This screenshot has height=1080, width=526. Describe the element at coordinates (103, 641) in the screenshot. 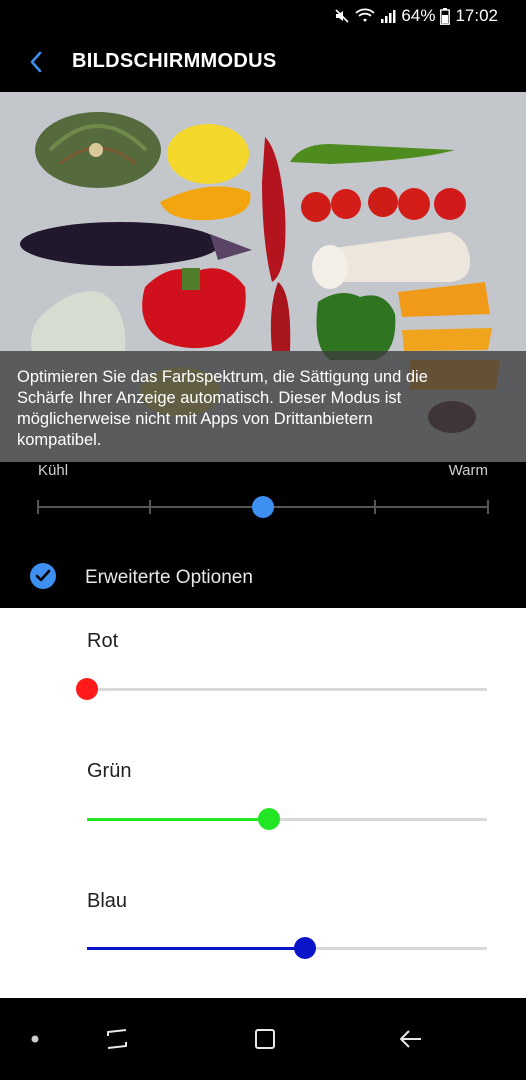

I see `red-label: Rot` at that location.